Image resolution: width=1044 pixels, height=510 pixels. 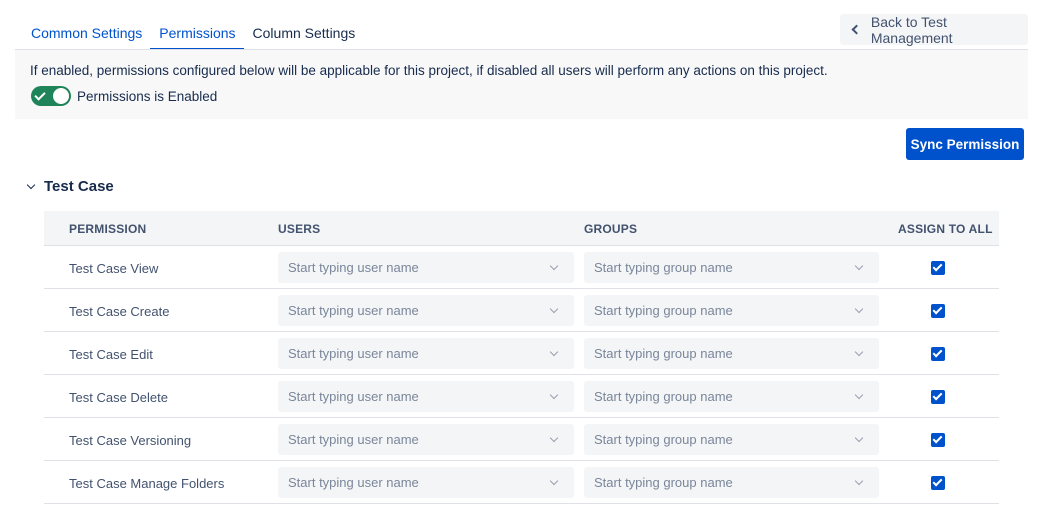 I want to click on header-users: USERS, so click(x=299, y=229).